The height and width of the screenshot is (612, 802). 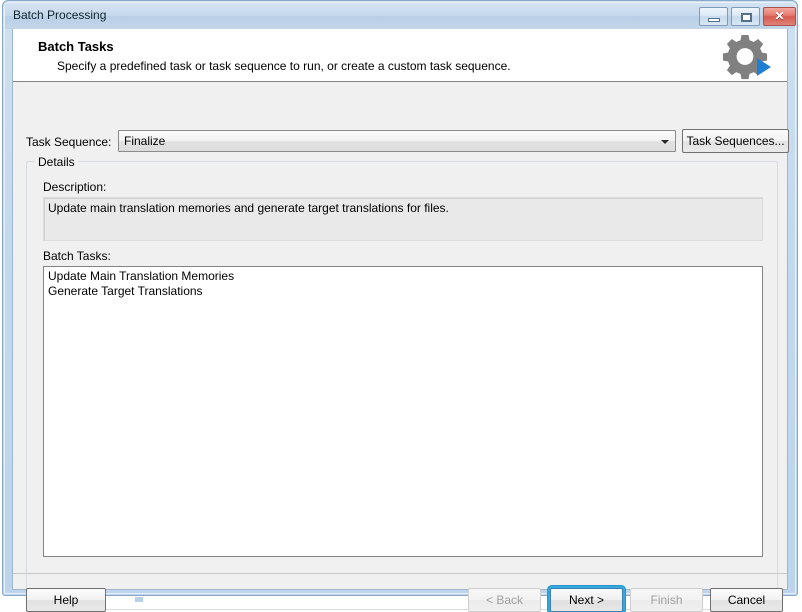 I want to click on maximize-button, so click(x=745, y=16).